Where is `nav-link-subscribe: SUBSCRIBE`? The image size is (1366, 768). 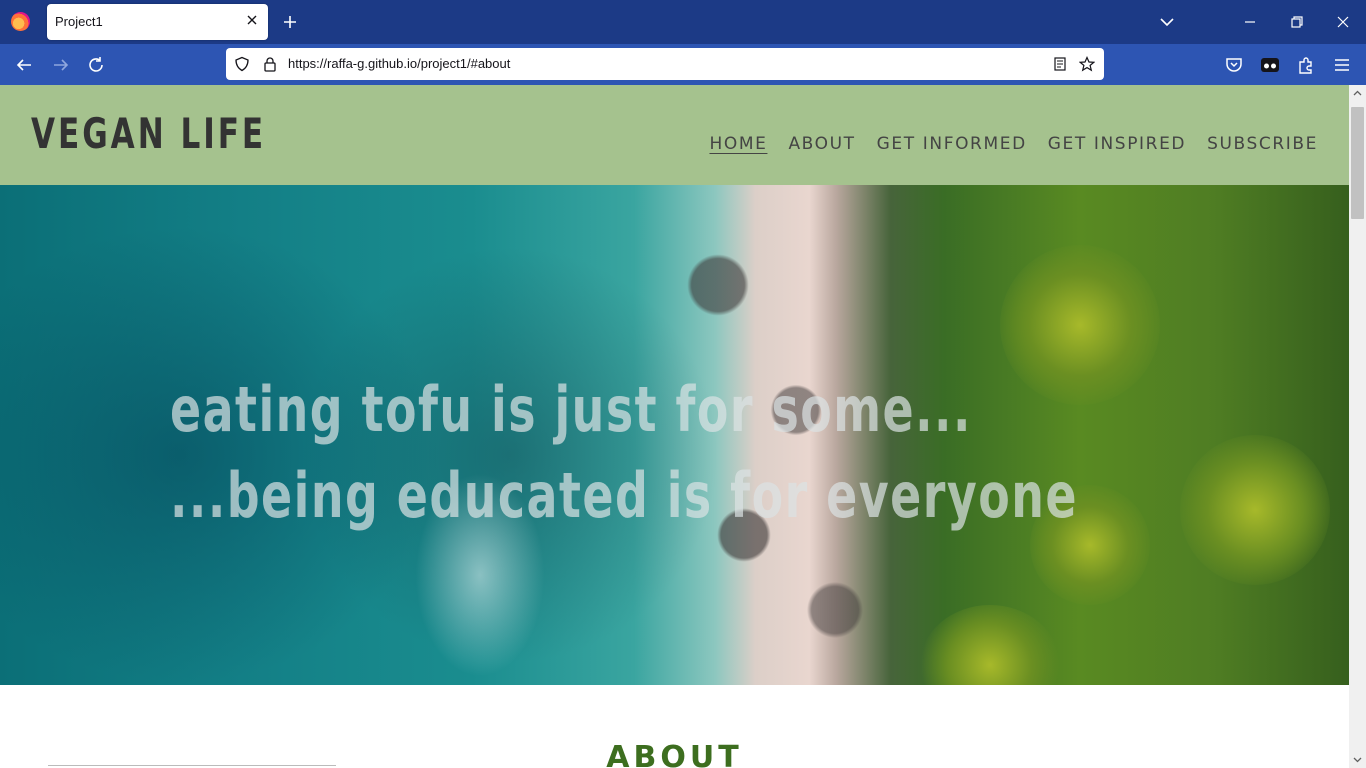 nav-link-subscribe: SUBSCRIBE is located at coordinates (1262, 144).